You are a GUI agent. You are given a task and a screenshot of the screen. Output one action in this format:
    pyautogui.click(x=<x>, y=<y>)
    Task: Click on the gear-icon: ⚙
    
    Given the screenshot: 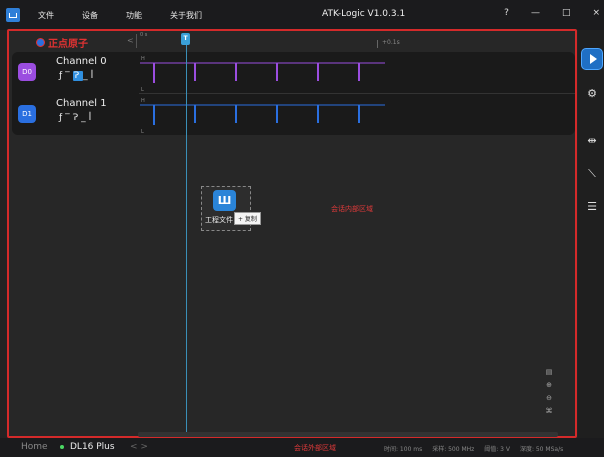 What is the action you would take?
    pyautogui.click(x=592, y=94)
    